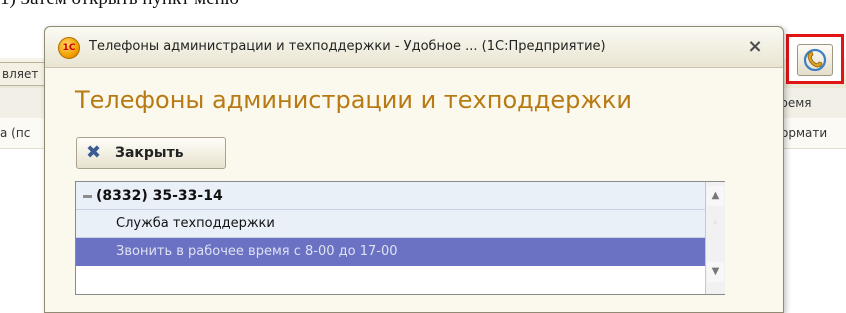 The width and height of the screenshot is (846, 313). I want to click on scroll-thumb: ◦, so click(715, 230).